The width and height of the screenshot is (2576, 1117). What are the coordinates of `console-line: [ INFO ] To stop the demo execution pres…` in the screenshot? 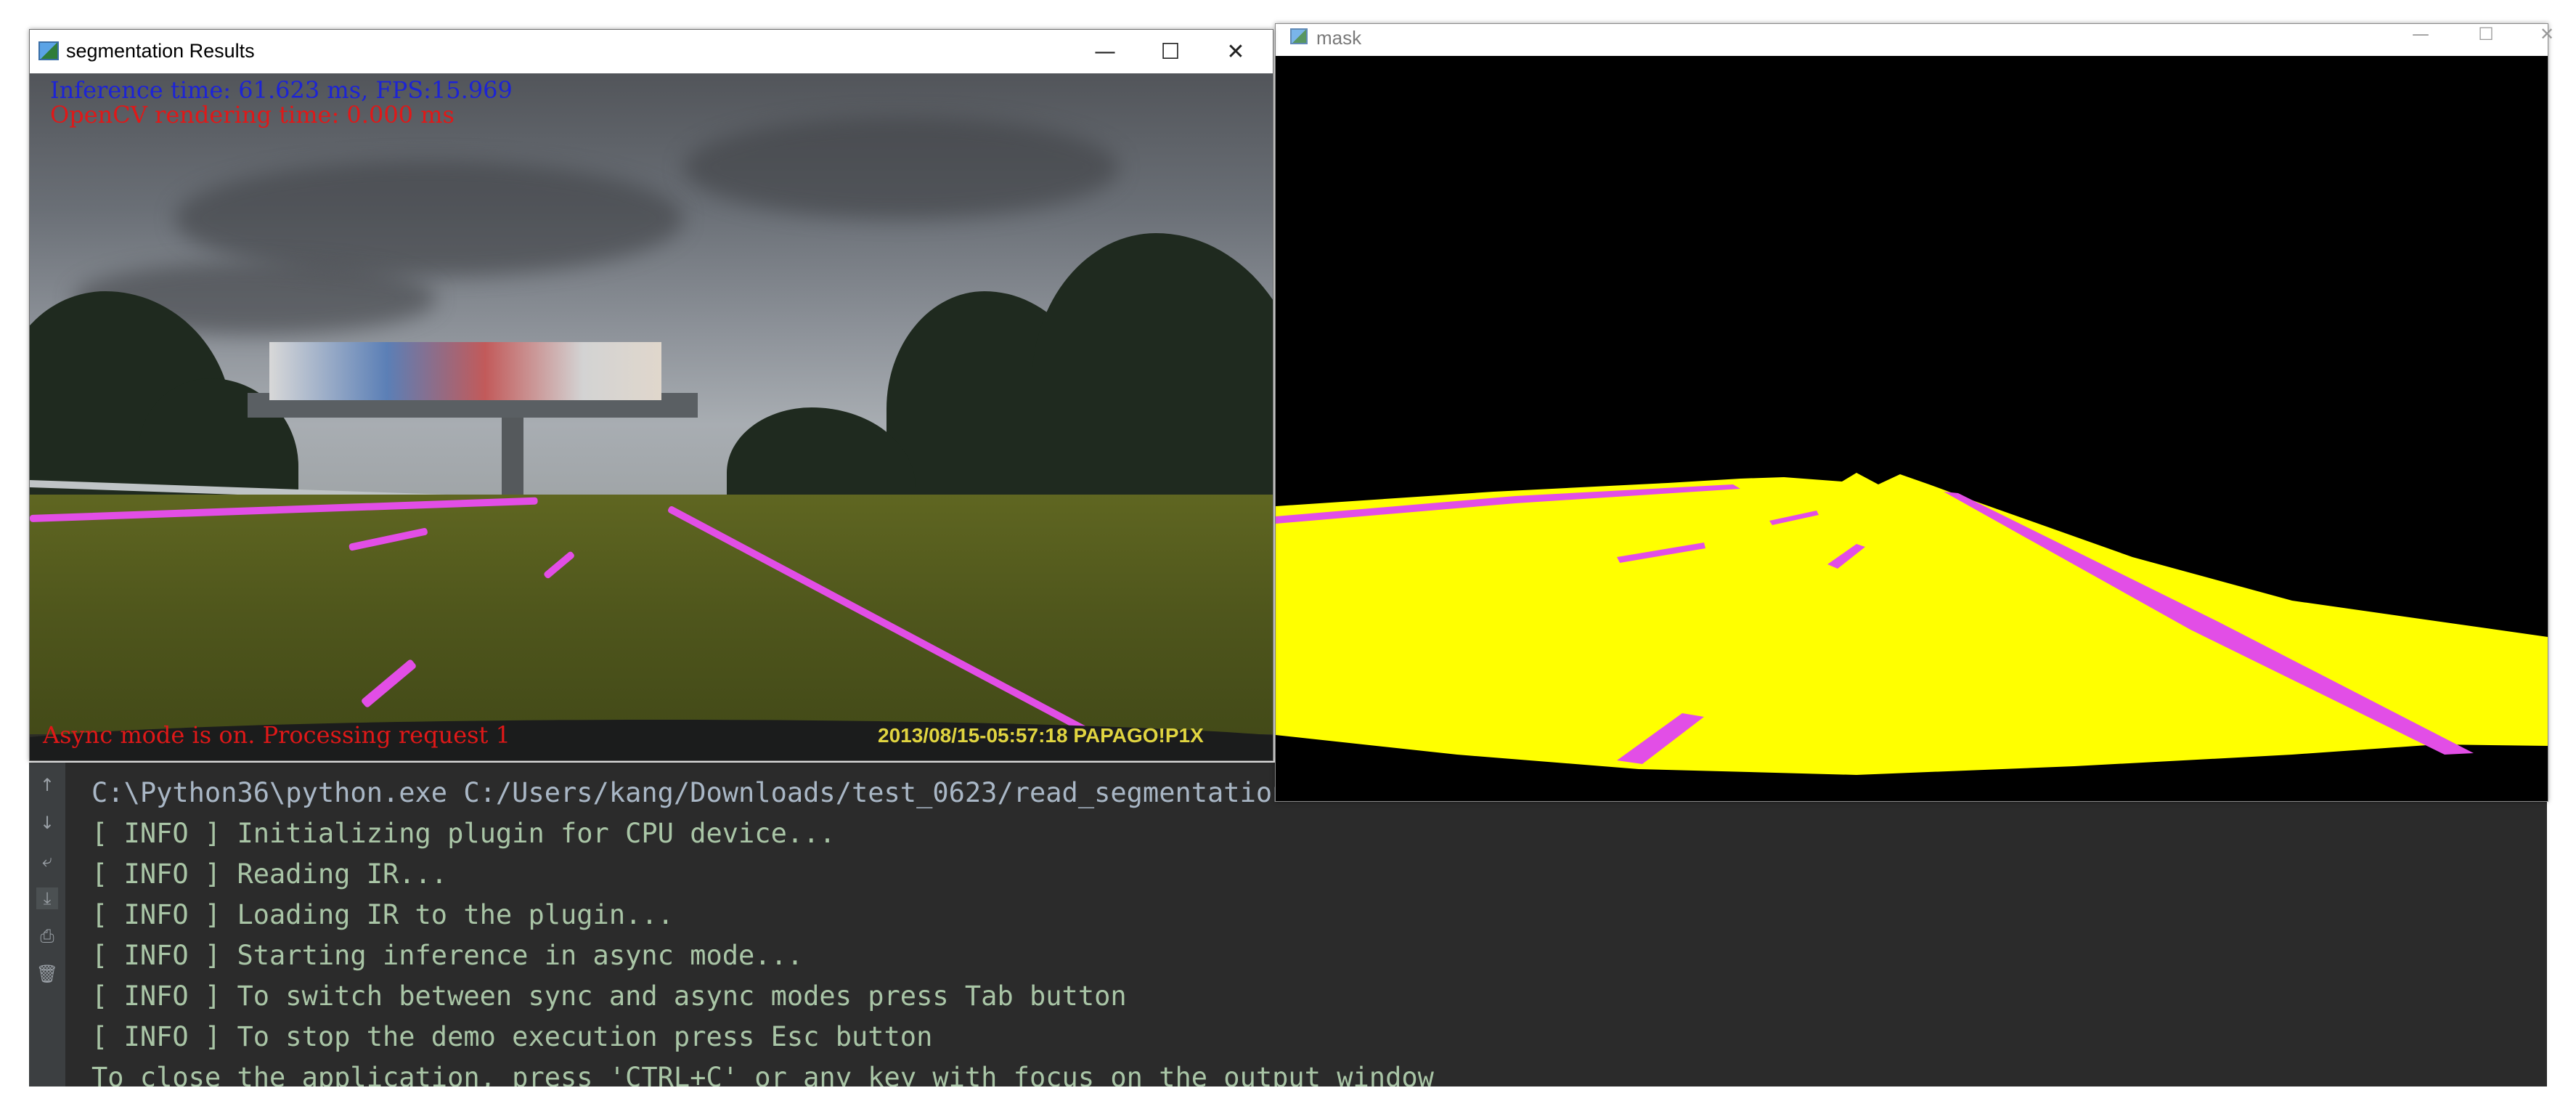 It's located at (512, 1036).